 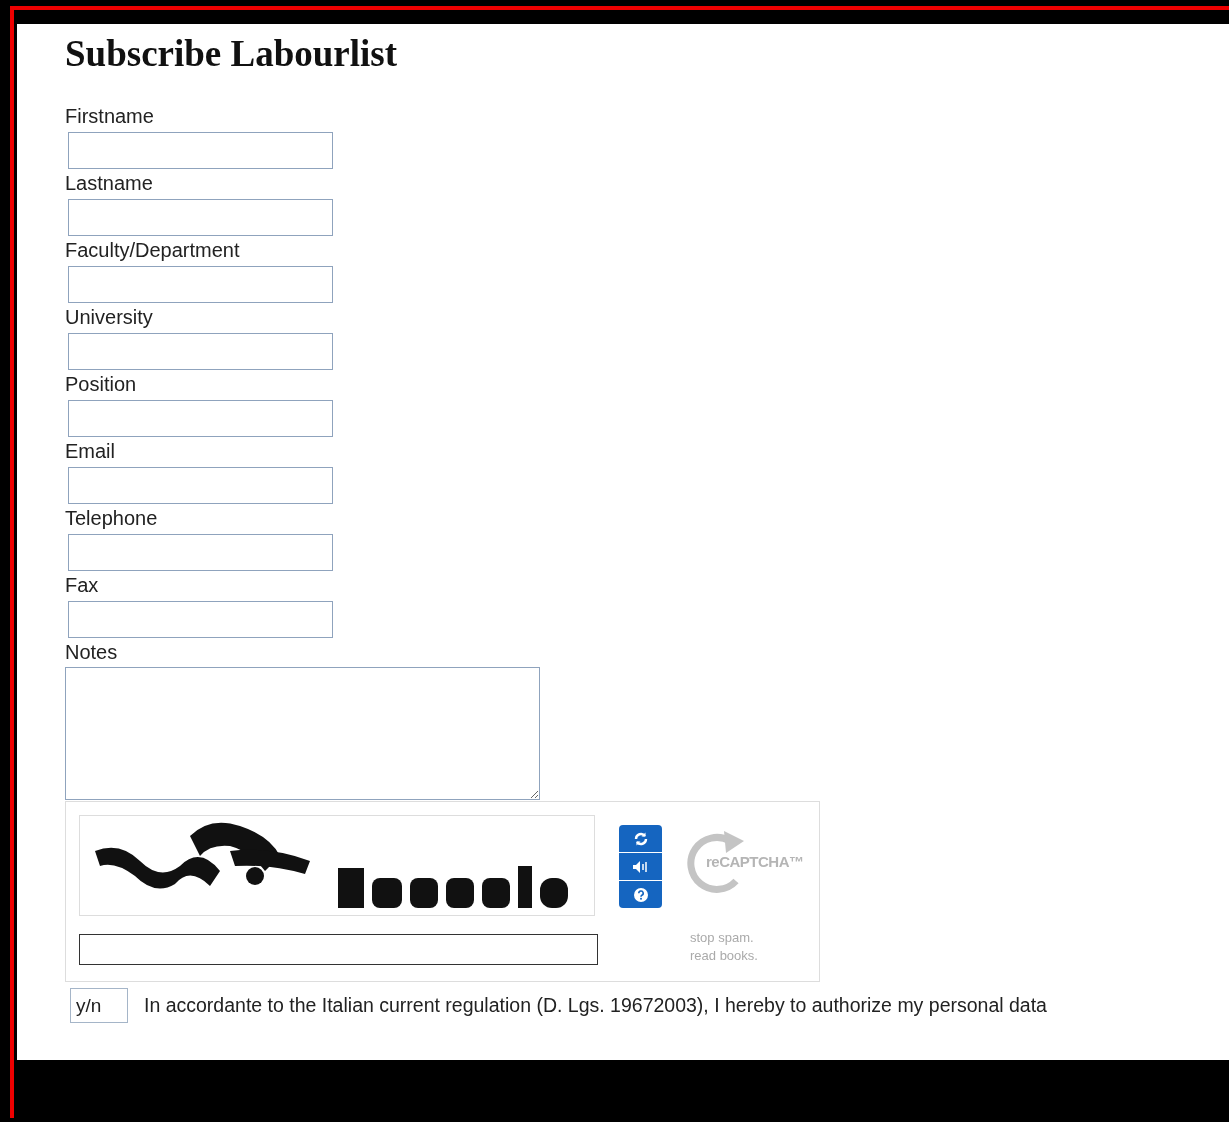 I want to click on audio-button, so click(x=640, y=867).